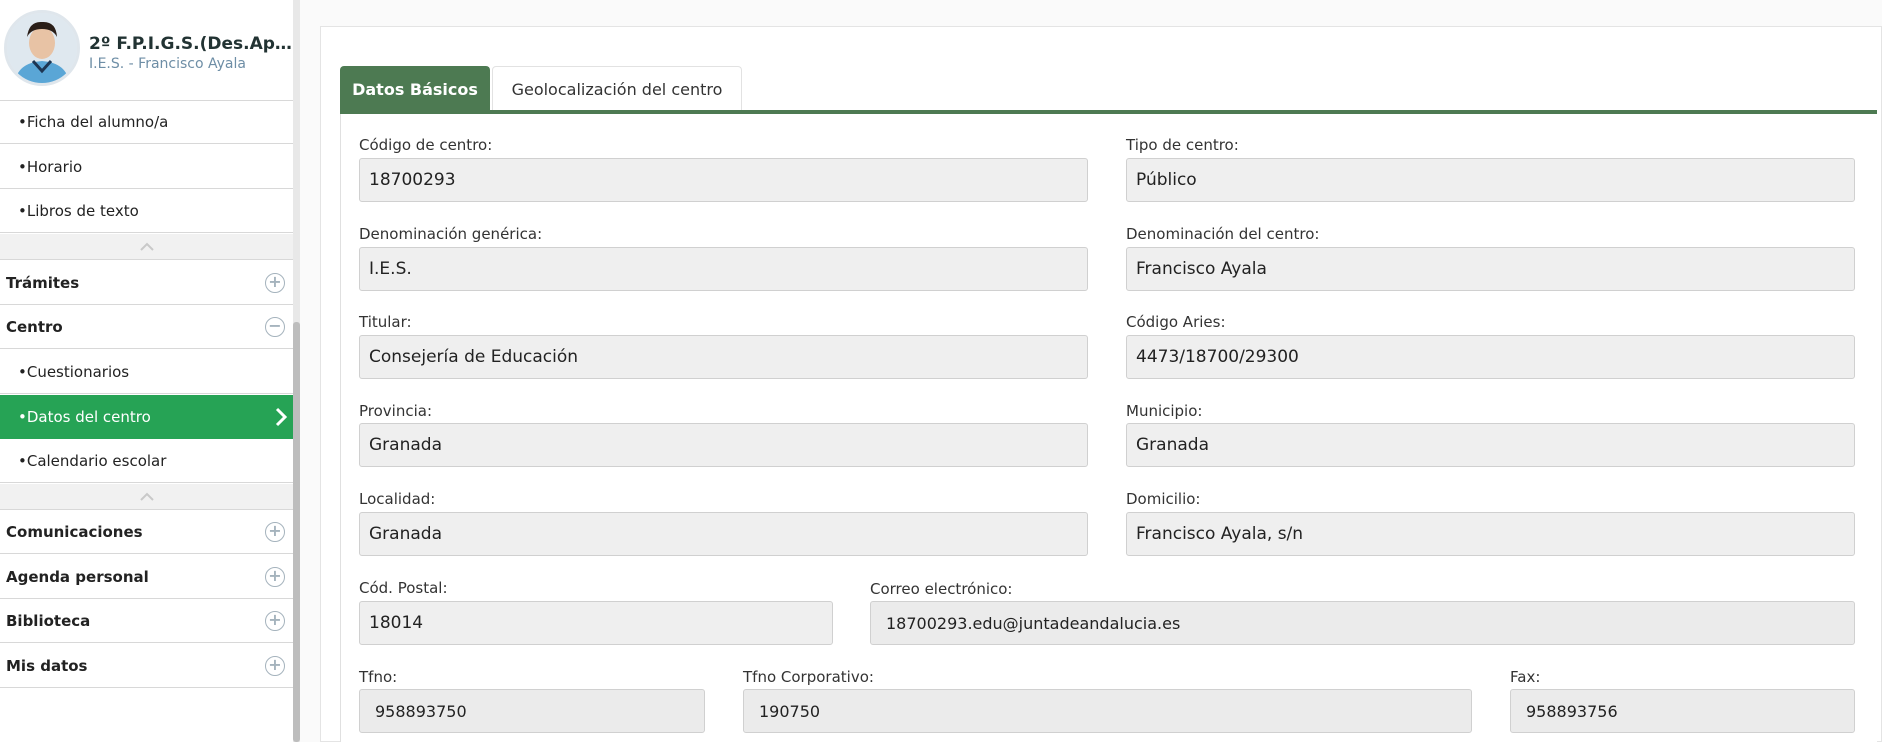 This screenshot has height=742, width=1882. Describe the element at coordinates (1490, 180) in the screenshot. I see `tipo-centro-field: Público` at that location.